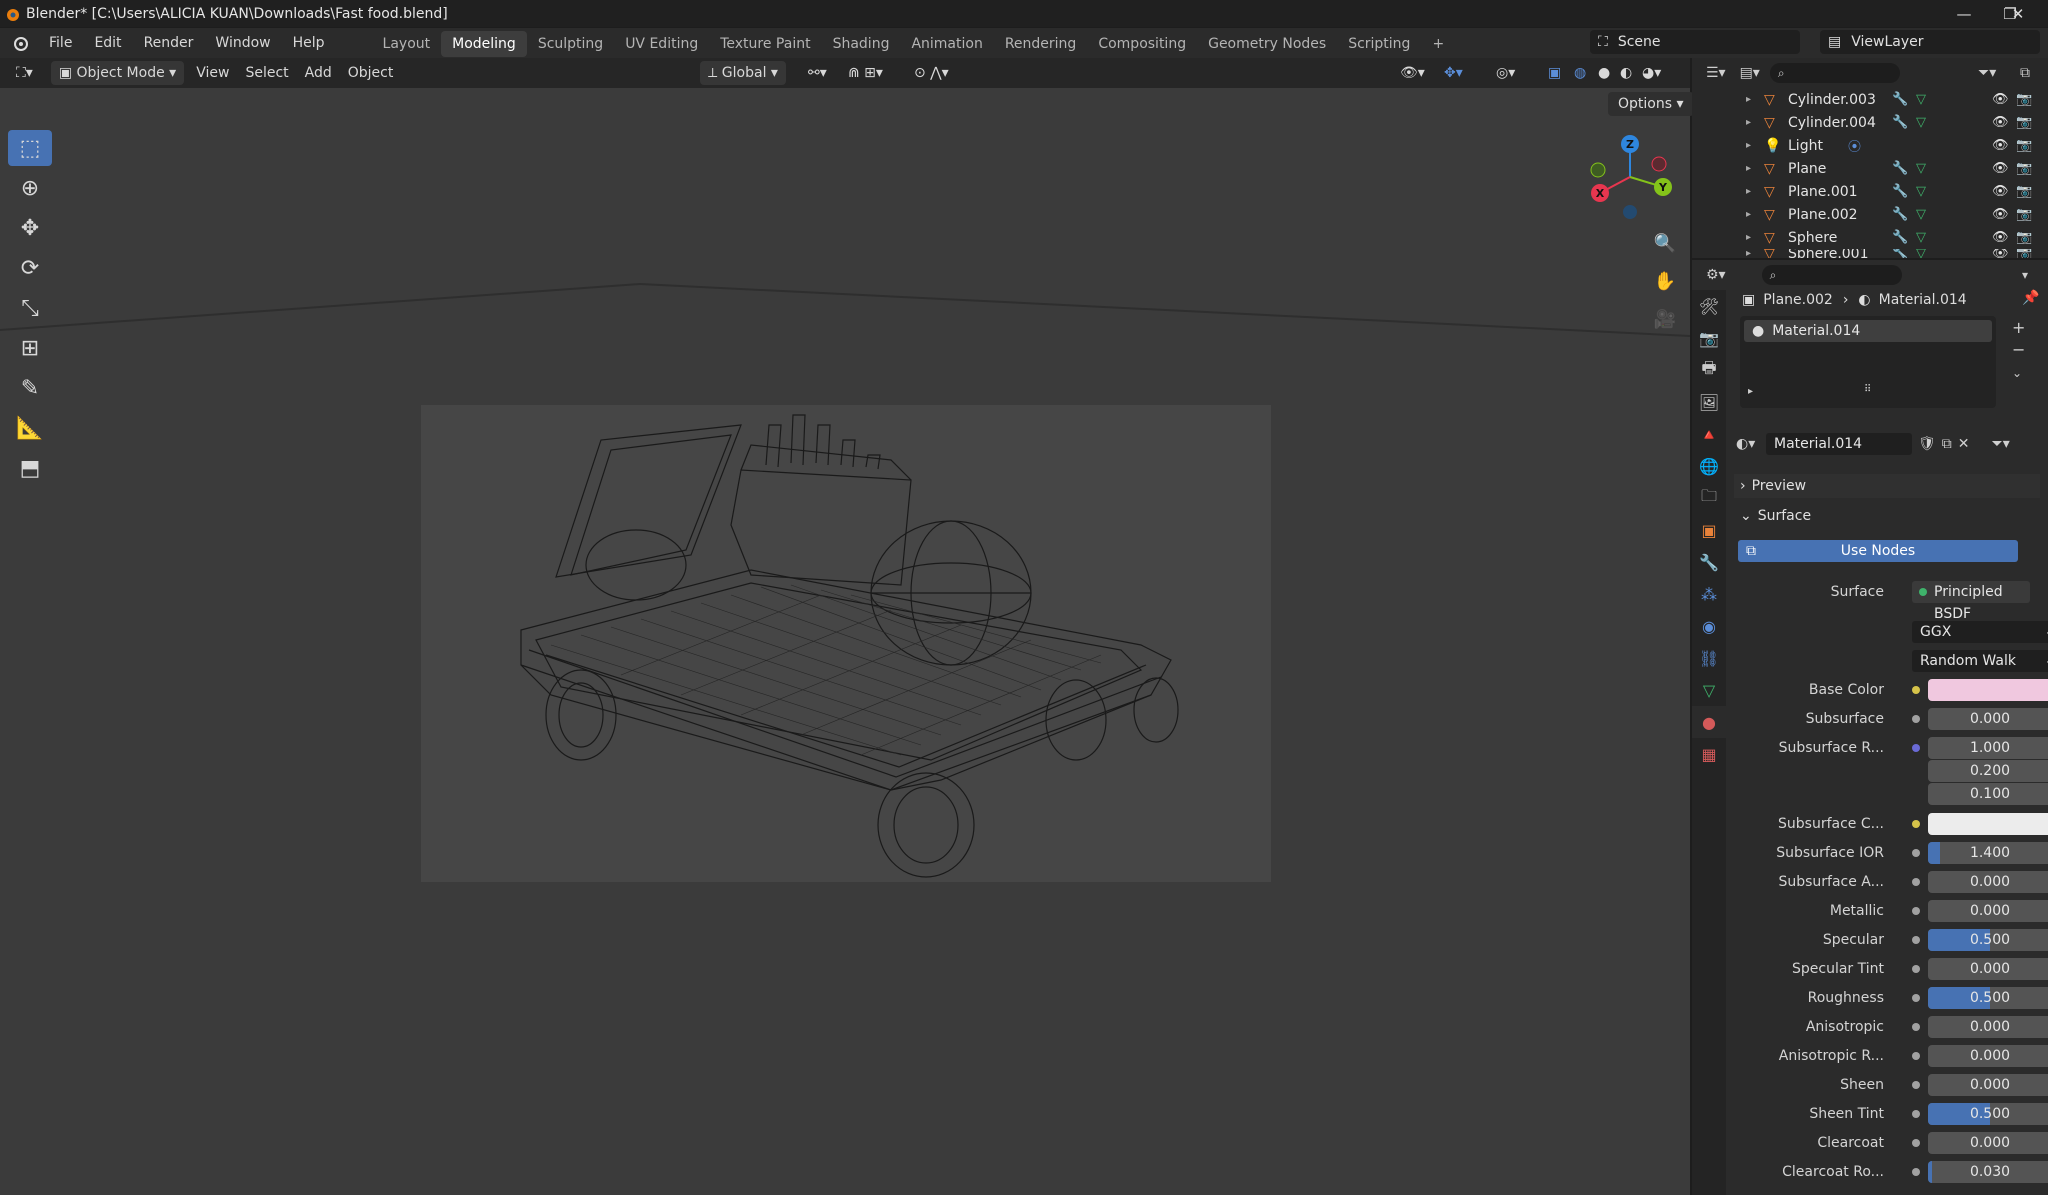  I want to click on tab-constraints-icon: ⛓, so click(1709, 658).